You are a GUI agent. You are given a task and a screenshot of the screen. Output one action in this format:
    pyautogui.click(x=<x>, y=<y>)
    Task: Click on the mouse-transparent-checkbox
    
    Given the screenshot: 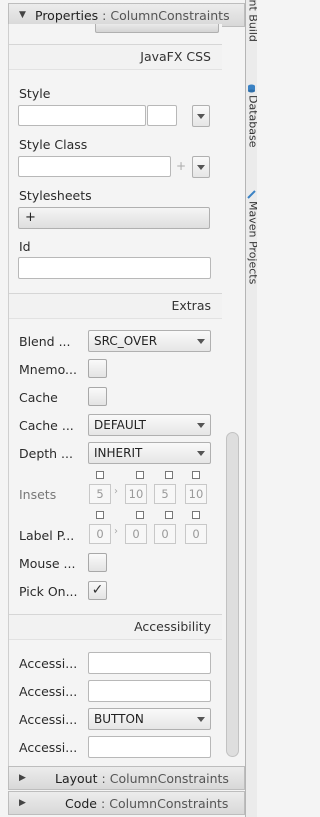 What is the action you would take?
    pyautogui.click(x=97, y=562)
    